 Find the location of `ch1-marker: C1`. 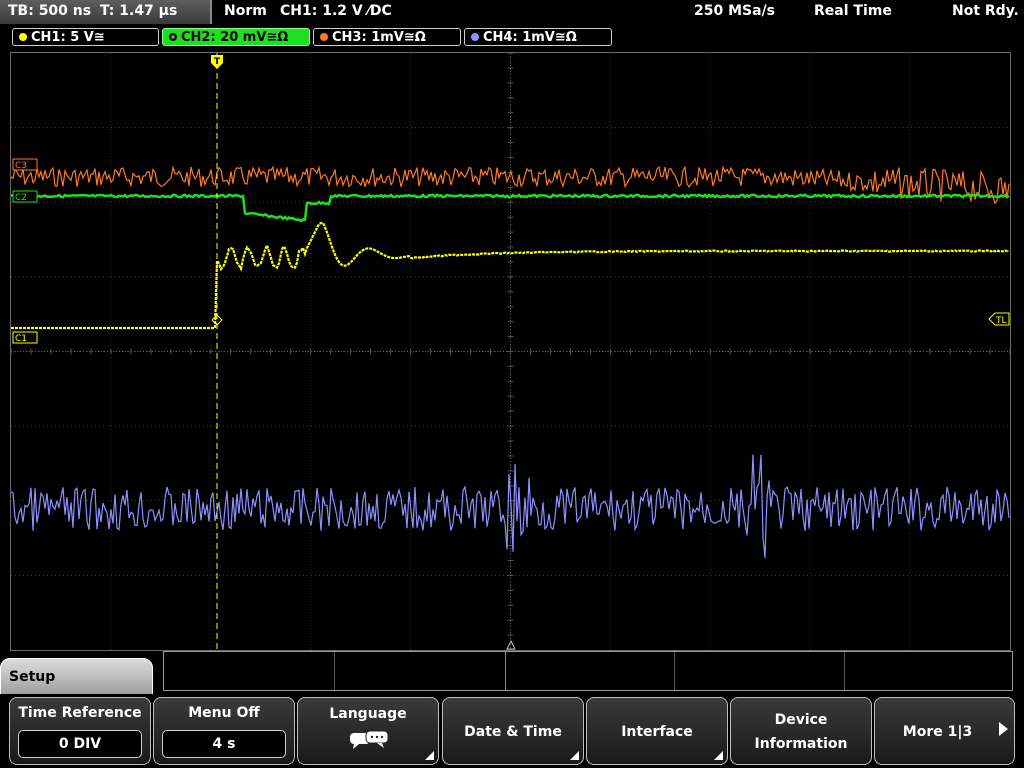

ch1-marker: C1 is located at coordinates (25, 337).